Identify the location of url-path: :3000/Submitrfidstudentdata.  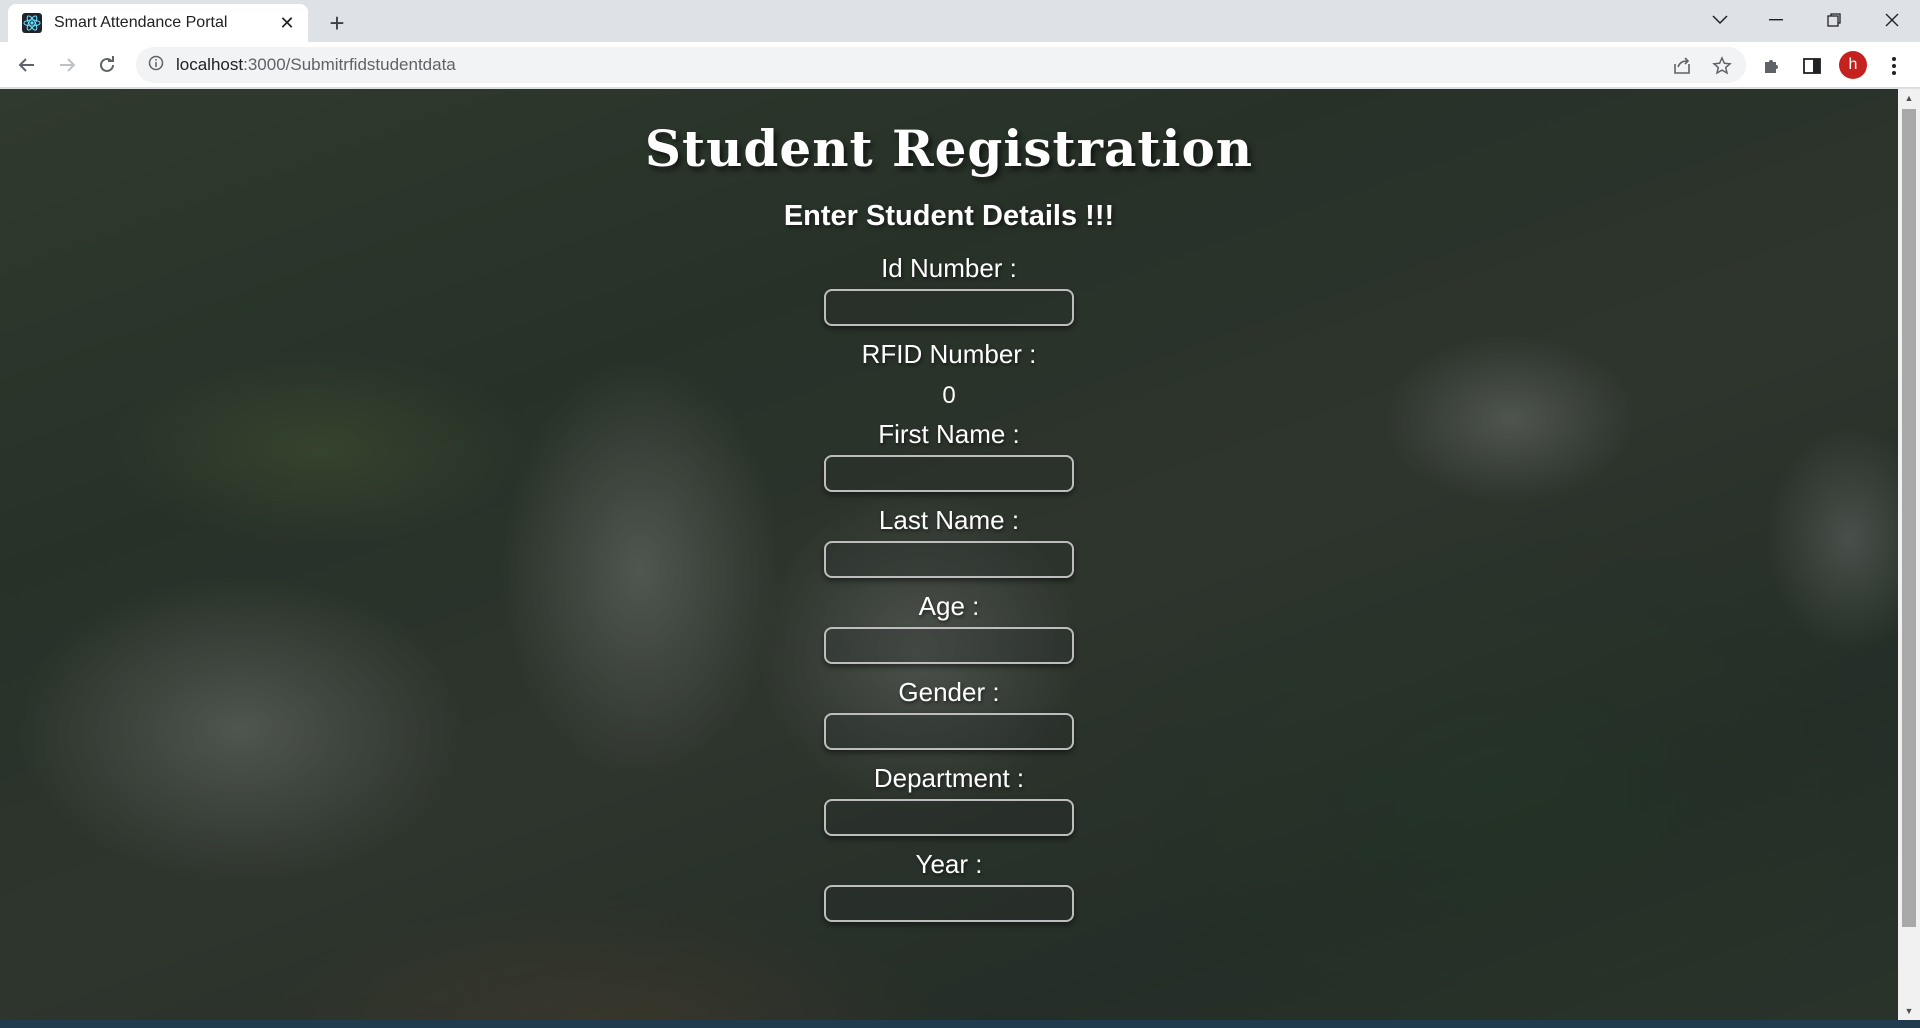
(349, 64).